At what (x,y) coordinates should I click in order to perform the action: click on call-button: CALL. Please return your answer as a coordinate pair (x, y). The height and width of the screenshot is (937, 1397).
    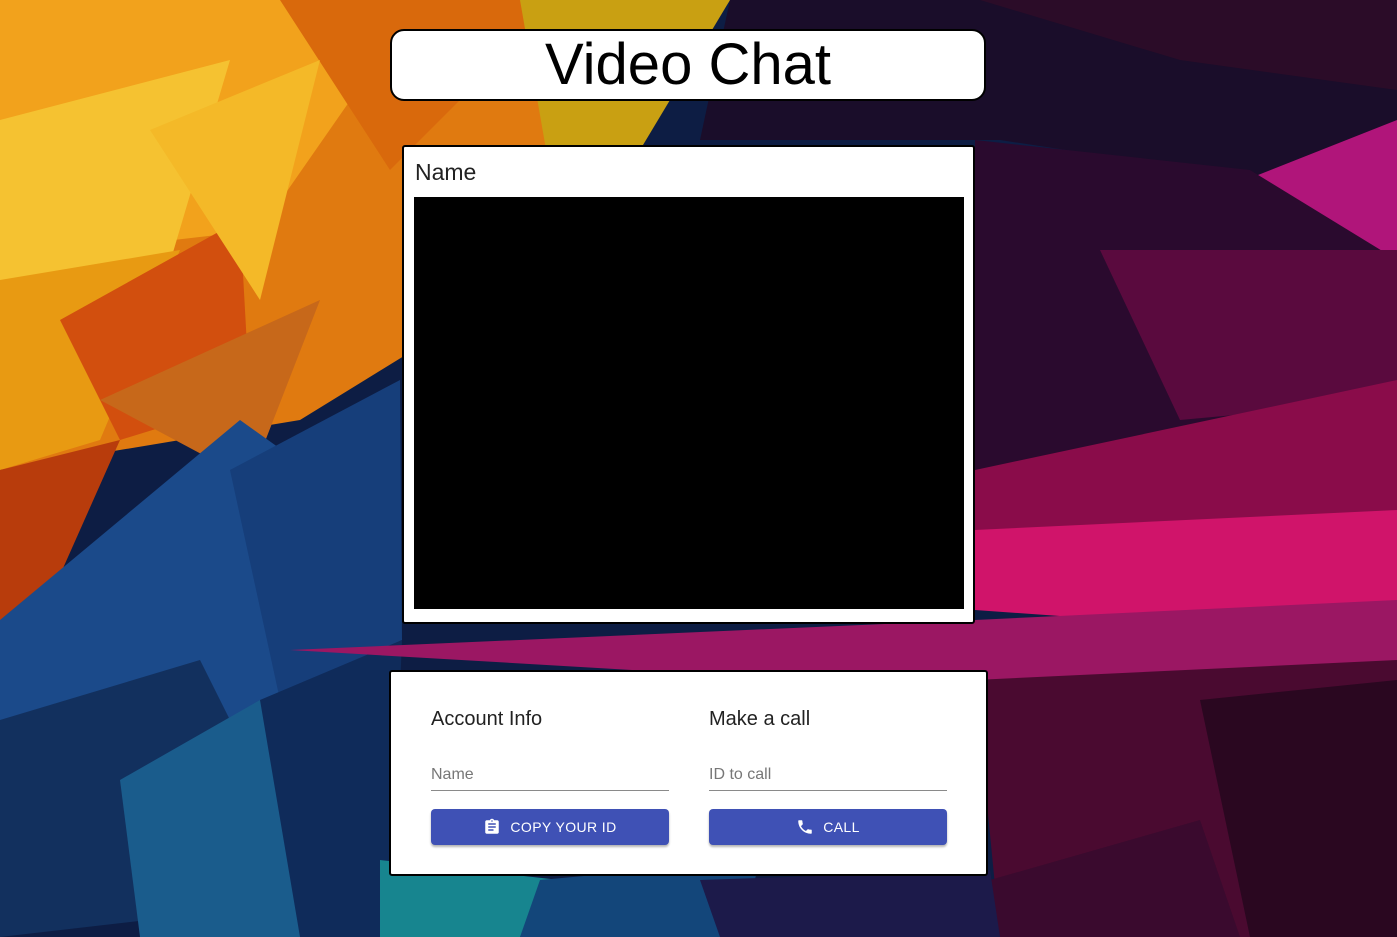
    Looking at the image, I should click on (828, 827).